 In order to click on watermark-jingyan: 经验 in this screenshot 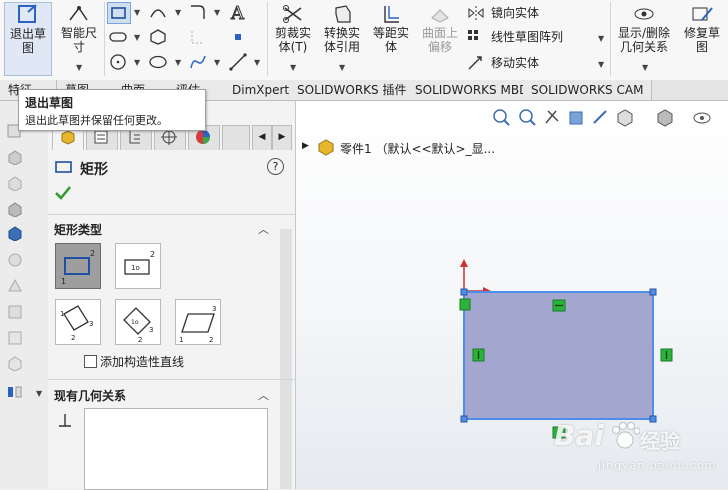, I will do `click(660, 441)`.